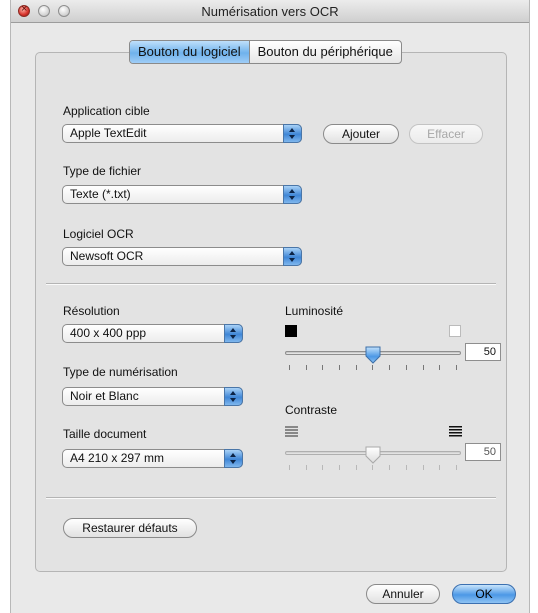  What do you see at coordinates (373, 455) in the screenshot?
I see `contrast-slider-thumb` at bounding box center [373, 455].